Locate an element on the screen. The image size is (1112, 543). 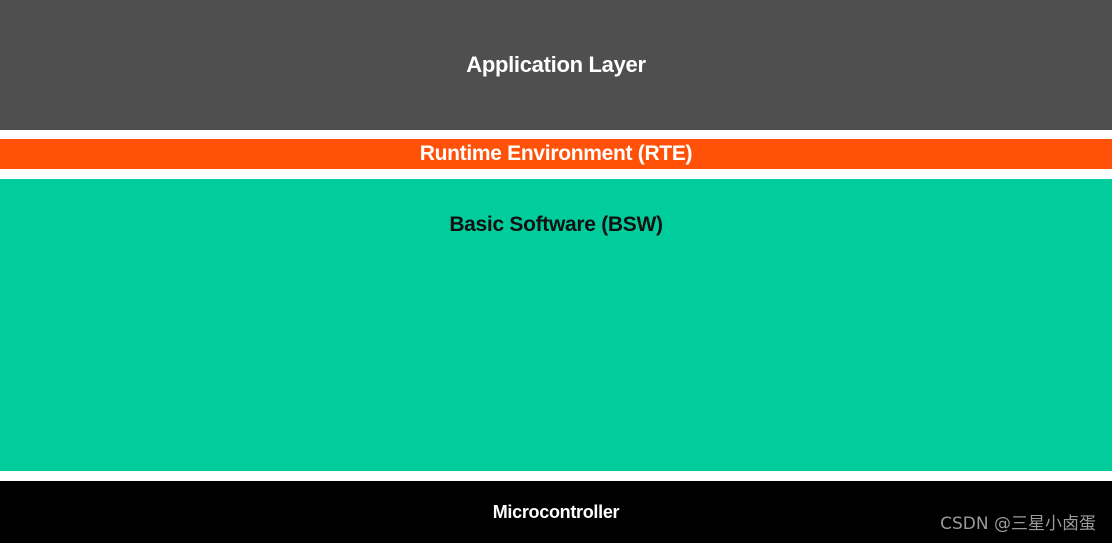
application-layer-label: Application Layer is located at coordinates (556, 64).